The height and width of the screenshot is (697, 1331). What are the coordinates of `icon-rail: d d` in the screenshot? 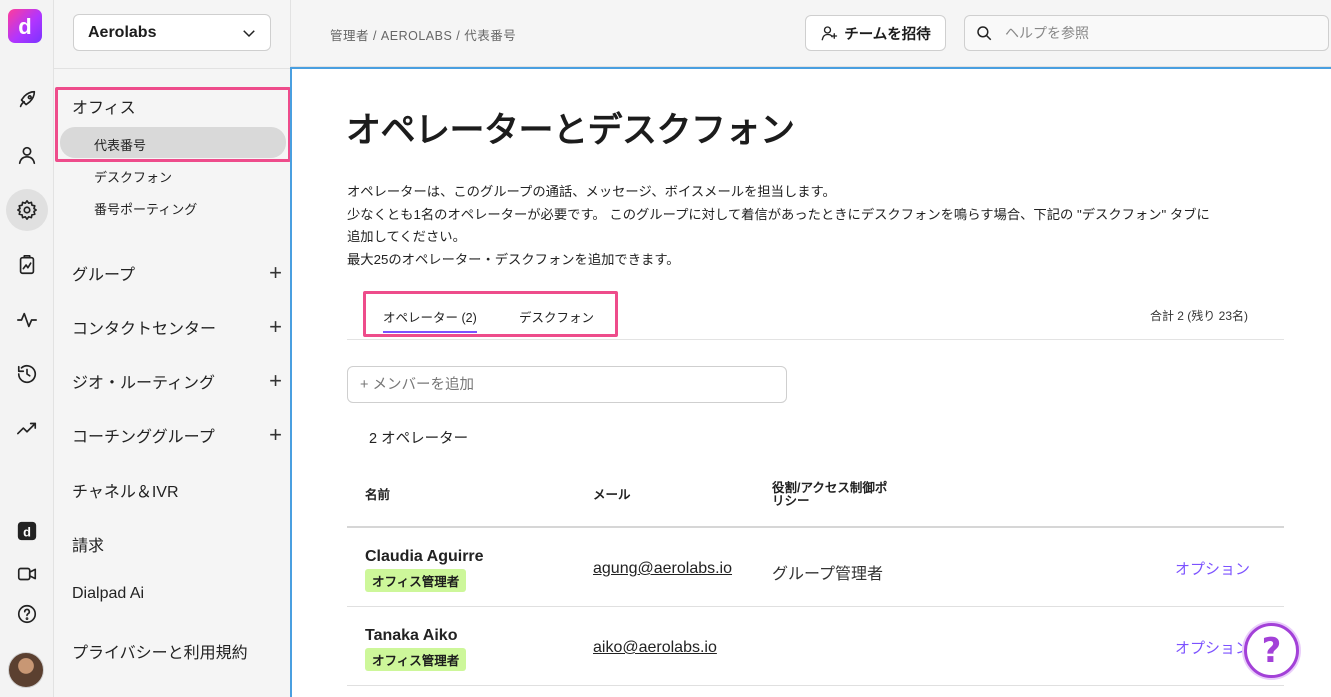 It's located at (27, 348).